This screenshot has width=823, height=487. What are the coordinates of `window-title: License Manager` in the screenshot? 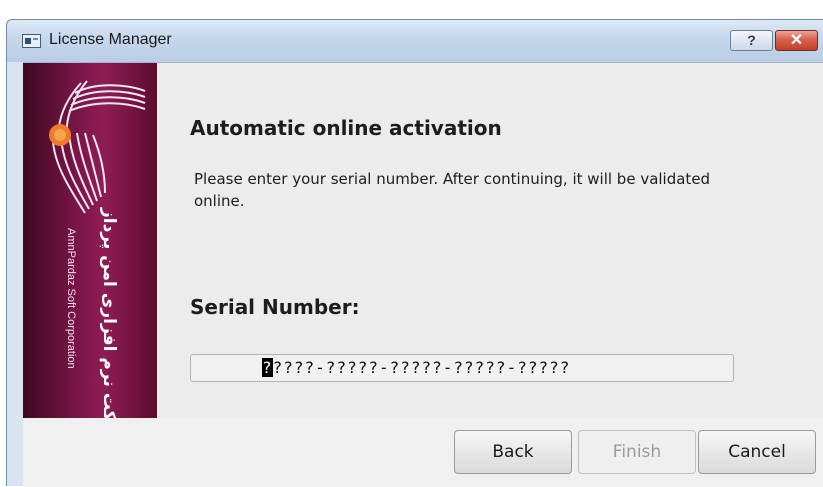 It's located at (110, 39).